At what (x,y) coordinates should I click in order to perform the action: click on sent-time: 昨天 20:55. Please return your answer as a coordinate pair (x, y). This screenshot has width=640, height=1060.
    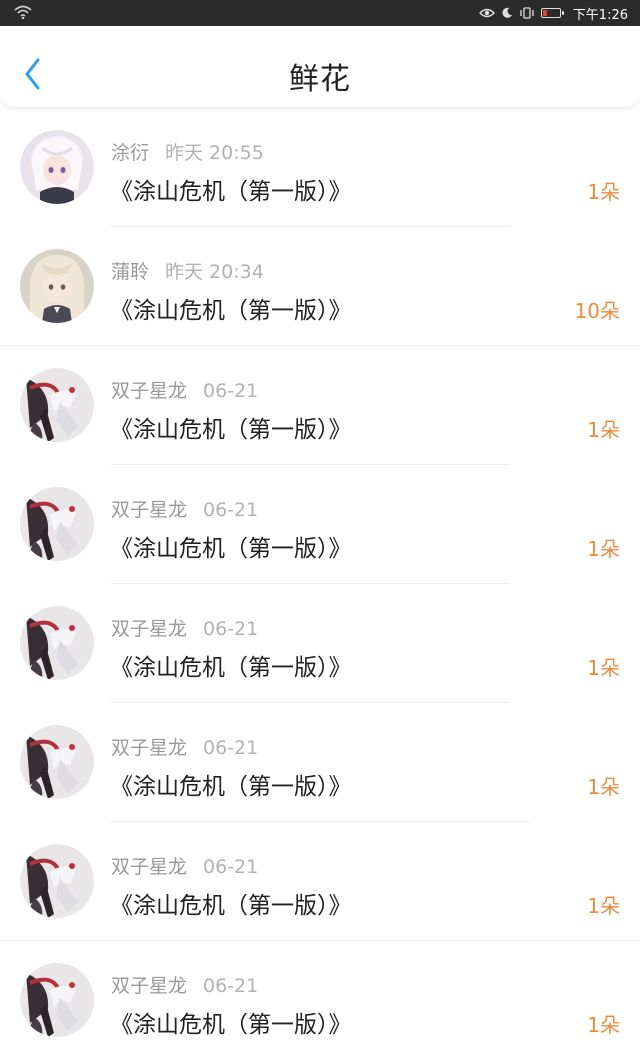
    Looking at the image, I should click on (214, 153).